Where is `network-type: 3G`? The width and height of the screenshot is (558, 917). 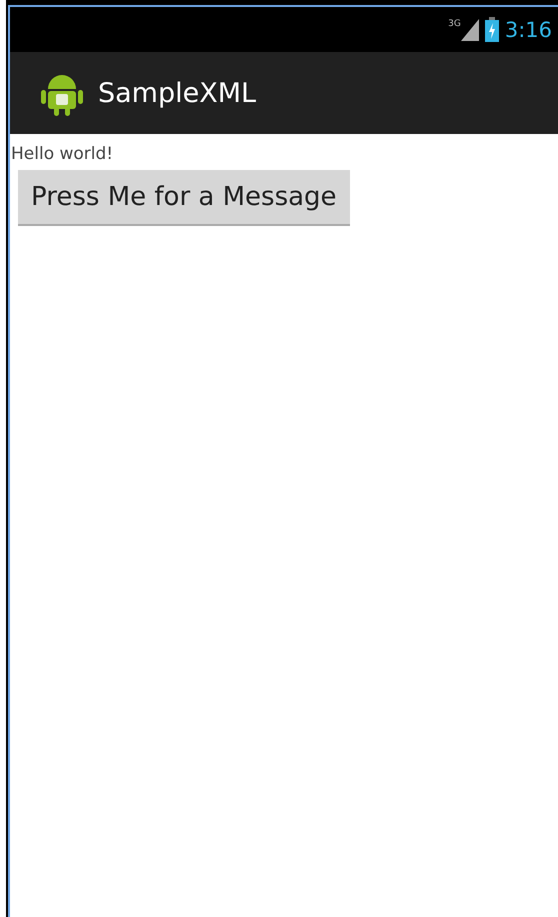
network-type: 3G is located at coordinates (454, 24).